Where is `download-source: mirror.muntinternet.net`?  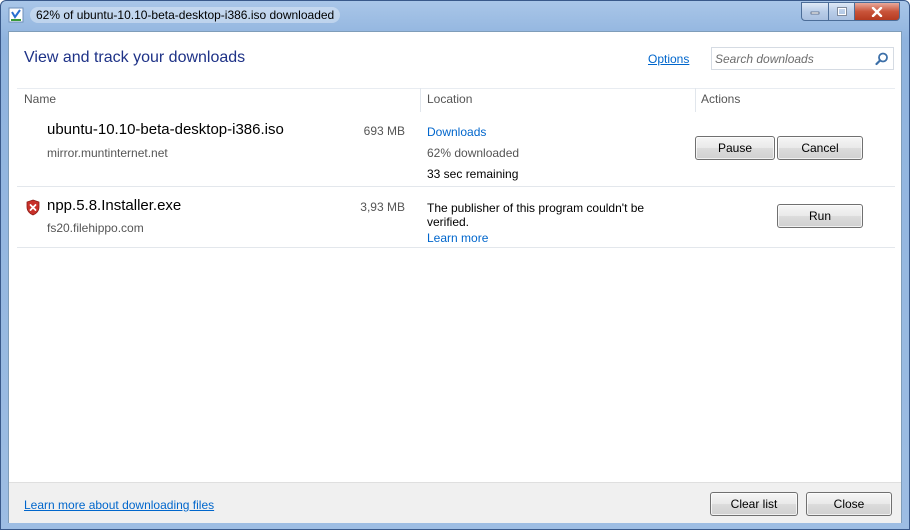 download-source: mirror.muntinternet.net is located at coordinates (107, 153).